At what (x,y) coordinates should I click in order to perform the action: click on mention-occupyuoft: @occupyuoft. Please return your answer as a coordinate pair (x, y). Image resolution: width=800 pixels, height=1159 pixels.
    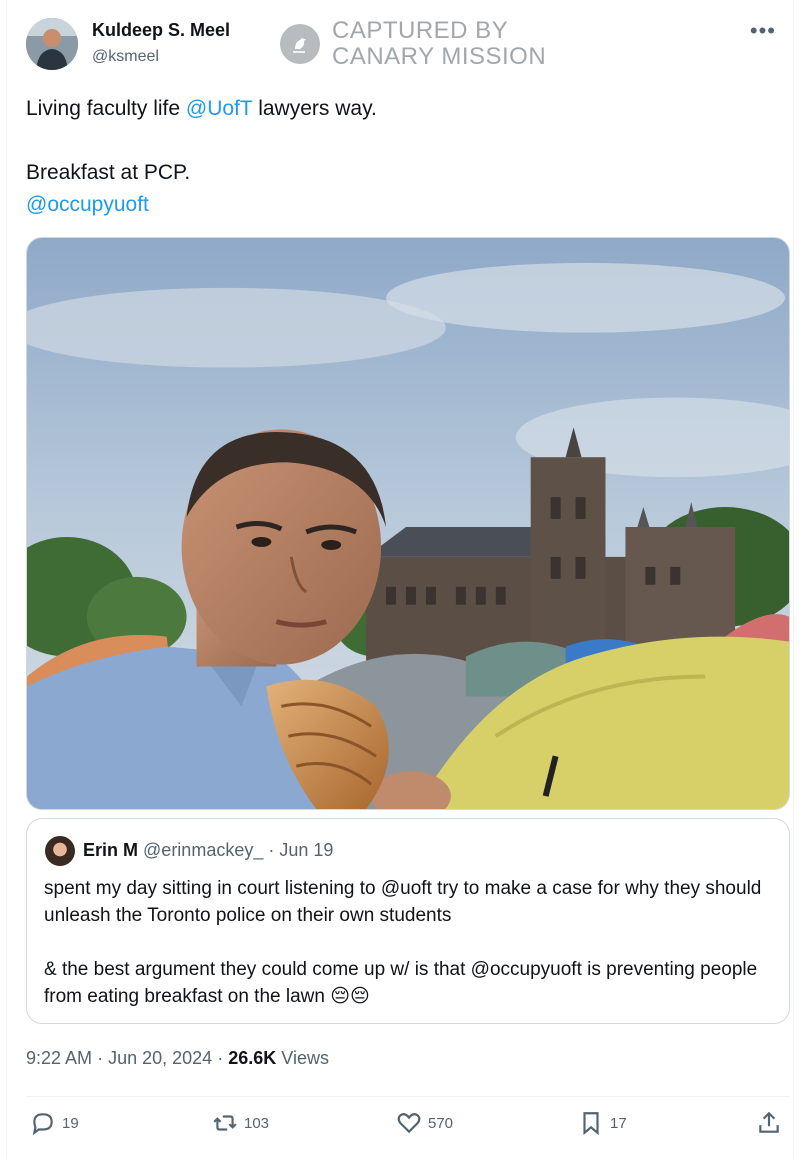
    Looking at the image, I should click on (87, 204).